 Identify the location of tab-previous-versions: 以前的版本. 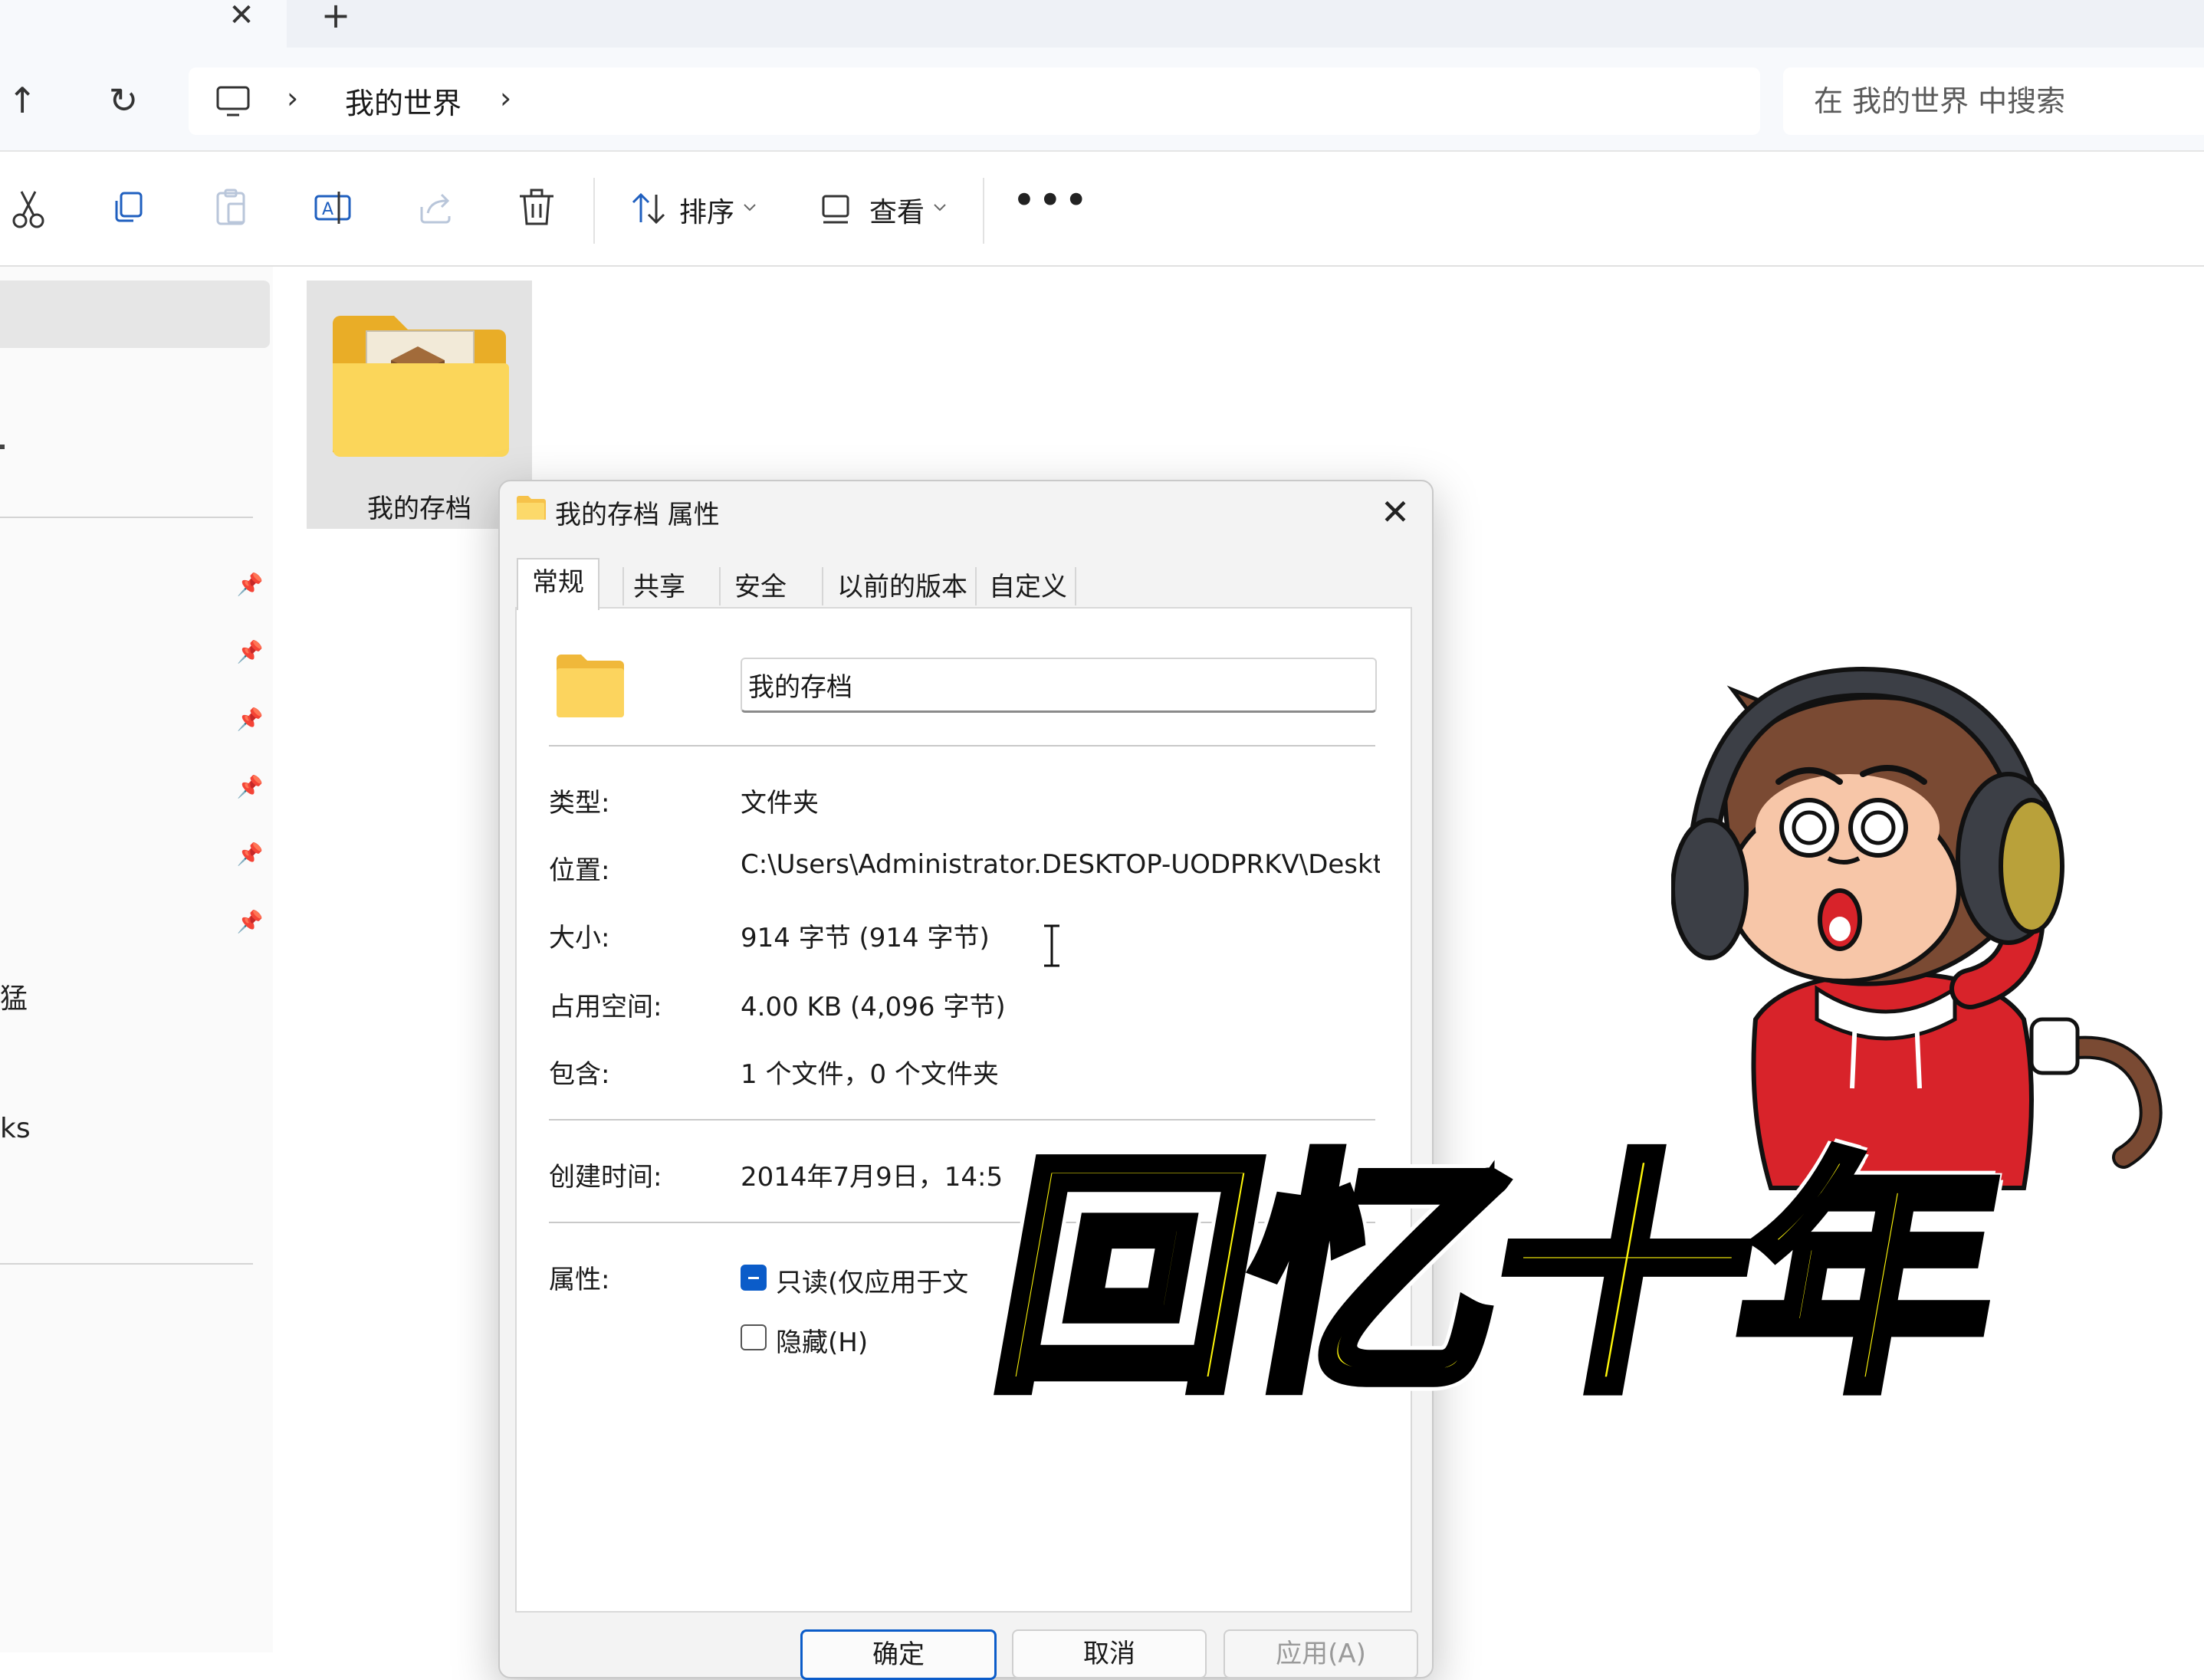
(902, 585).